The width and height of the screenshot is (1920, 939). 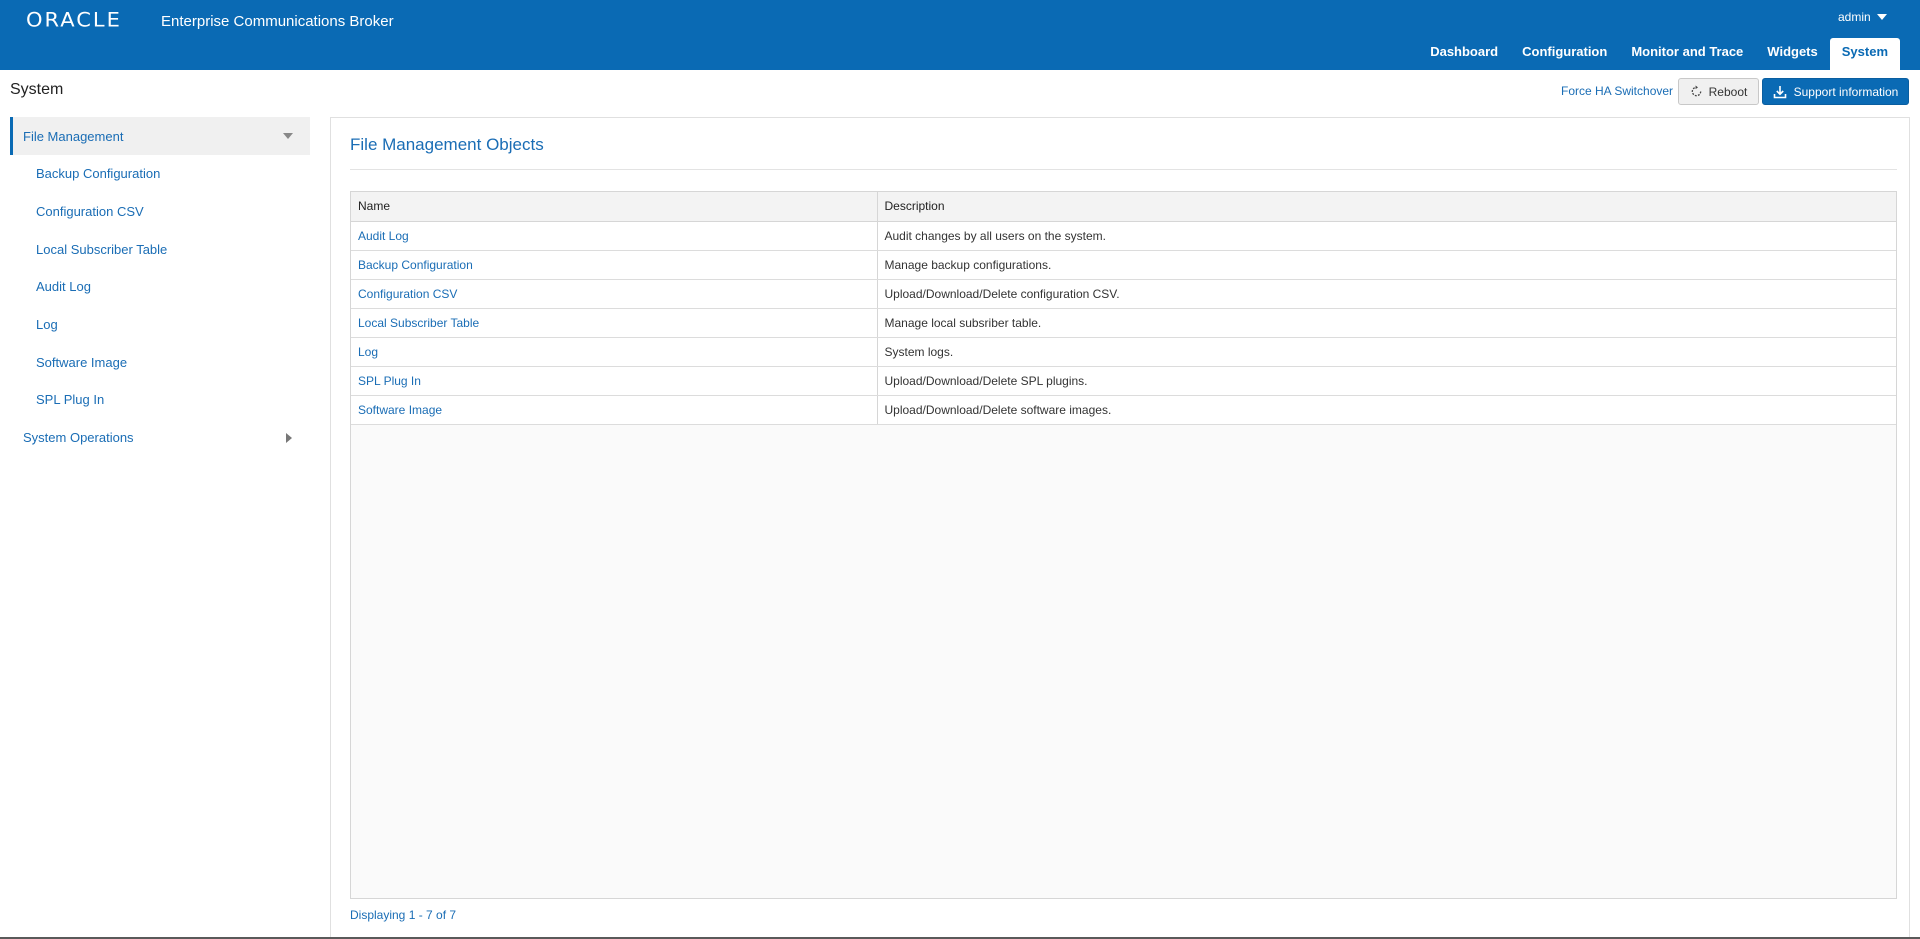 What do you see at coordinates (1386, 410) in the screenshot?
I see `row-description: Upload/Download/Delete software images.` at bounding box center [1386, 410].